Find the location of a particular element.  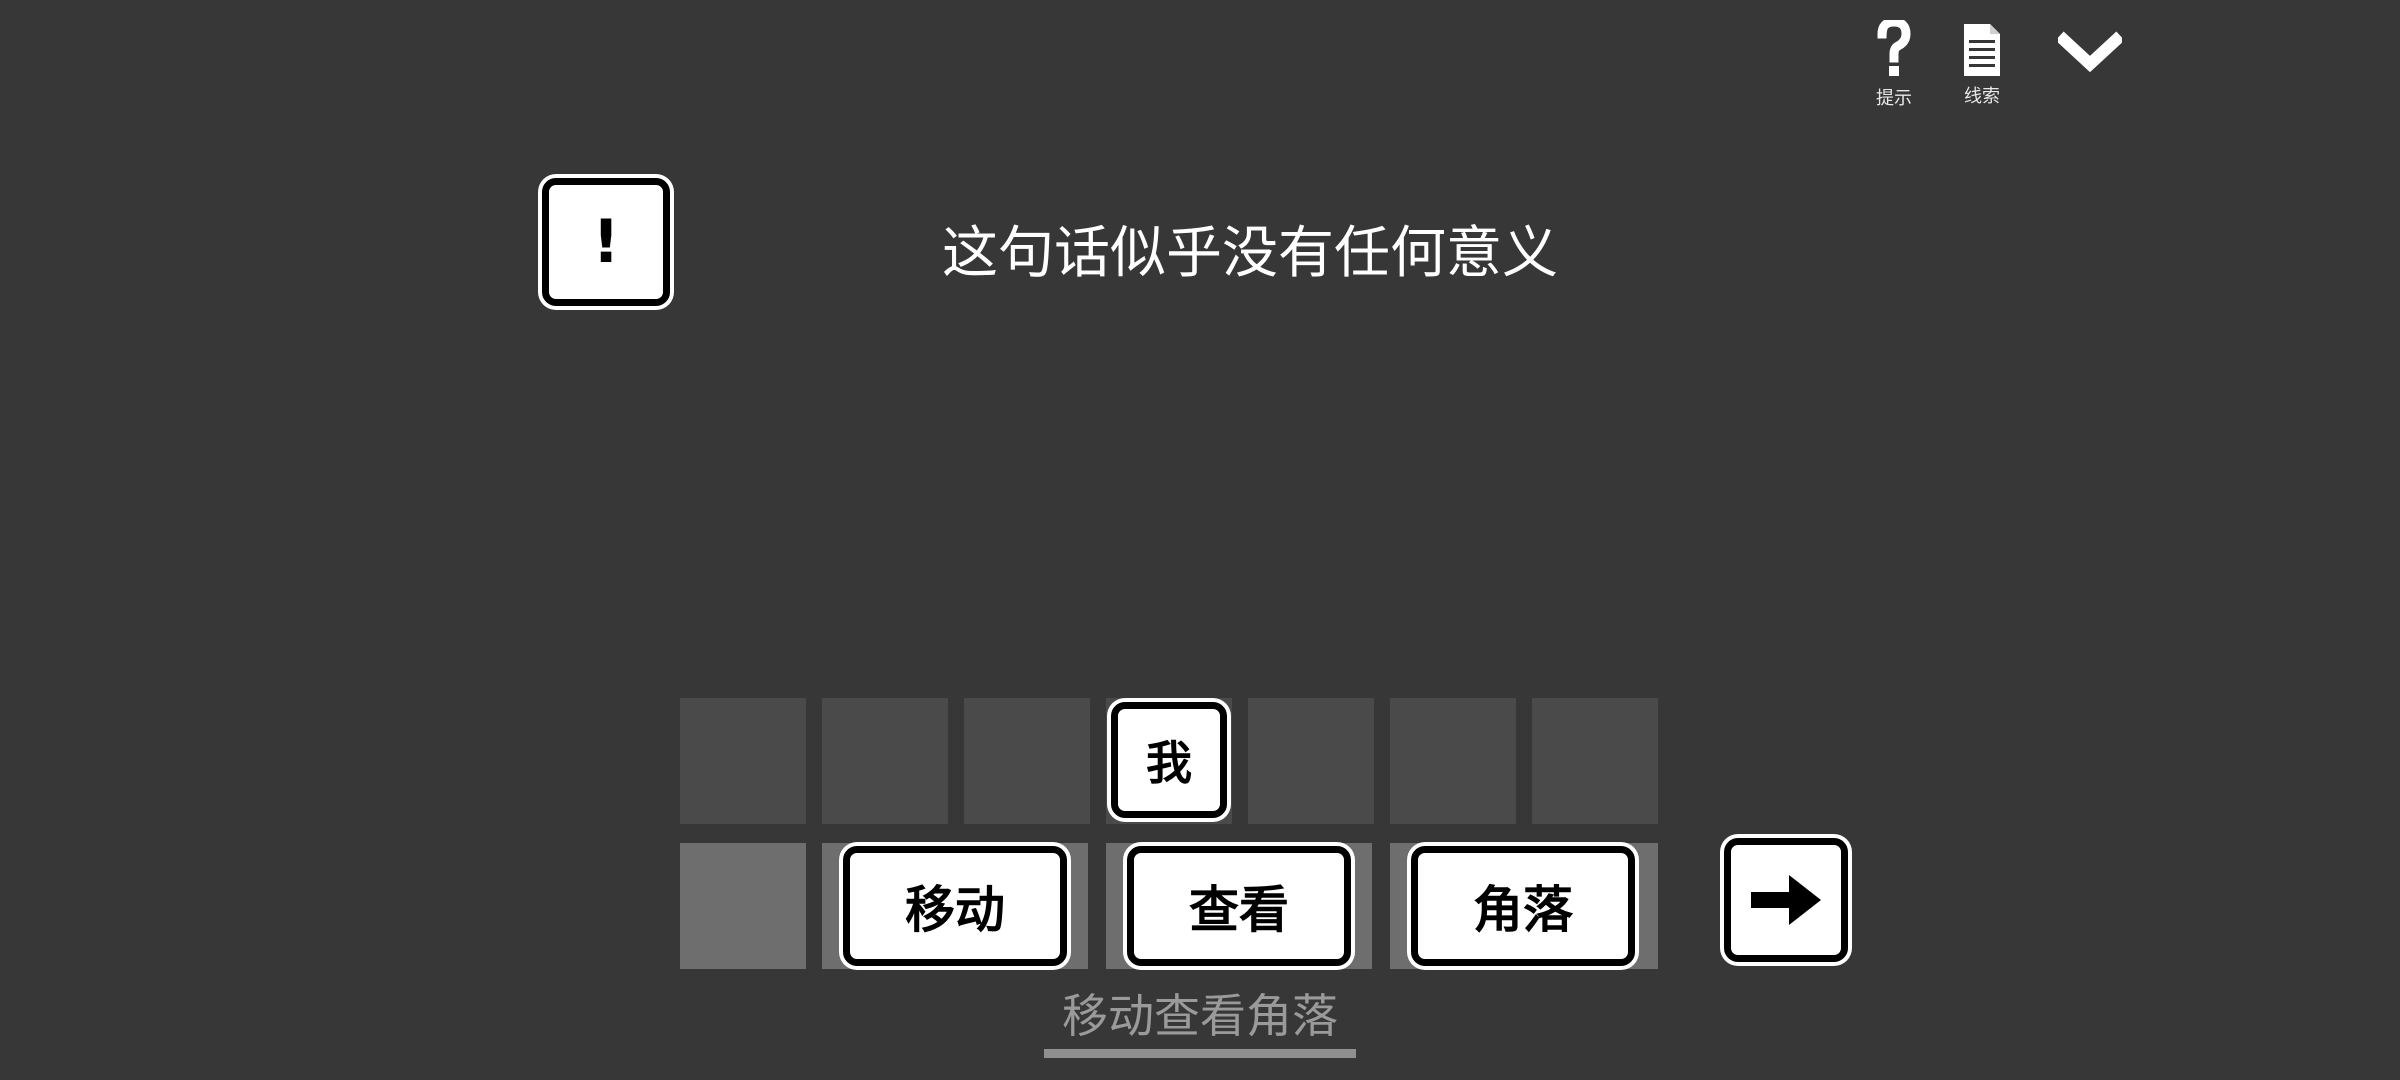

word-tile-placed: 我 is located at coordinates (1169, 760).